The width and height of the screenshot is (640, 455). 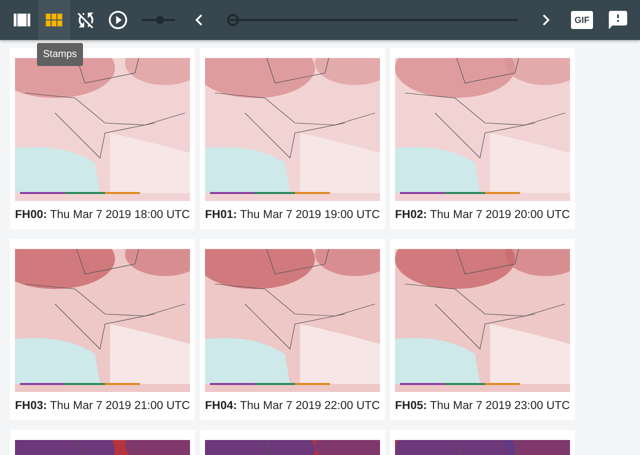 I want to click on gif-button: GIF, so click(x=582, y=20).